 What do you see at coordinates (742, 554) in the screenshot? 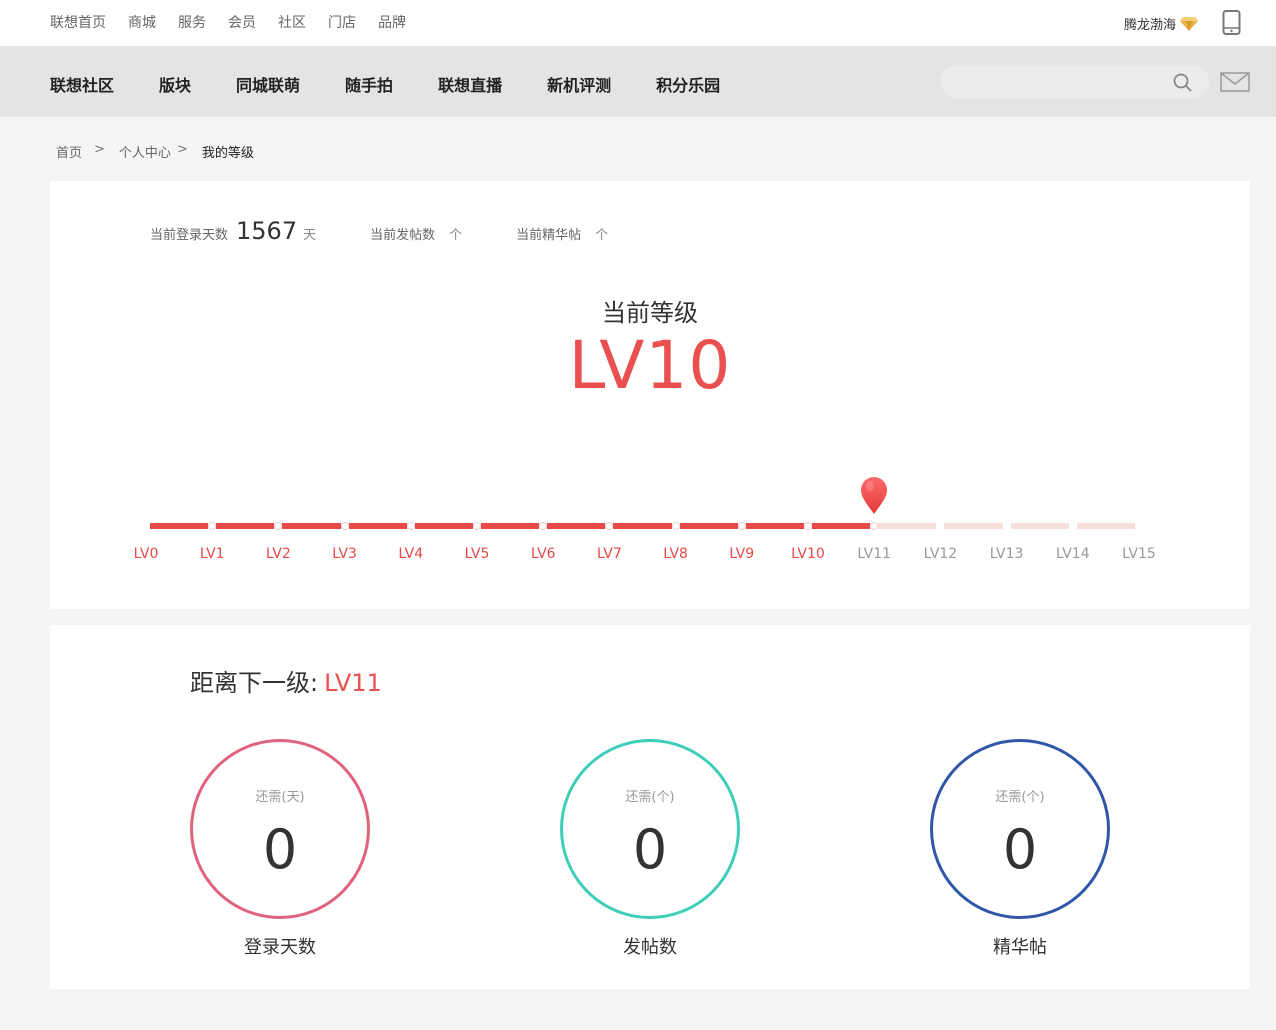
I see `level-label-lv9: LV9` at bounding box center [742, 554].